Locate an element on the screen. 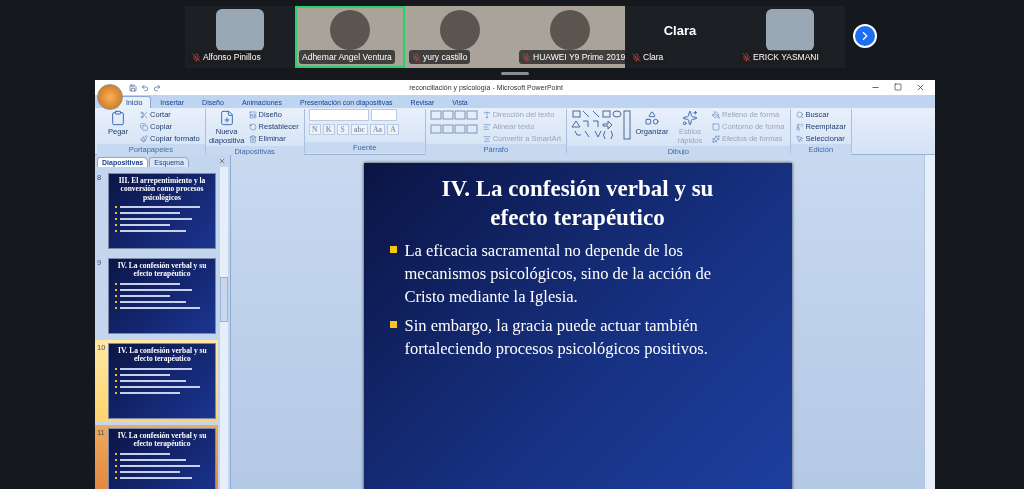 This screenshot has width=1024, height=489. bullet-text: Sin embargo, la gracia puede actuar también fortaleciendo procesos psicológicos positivos. is located at coordinates (556, 337).